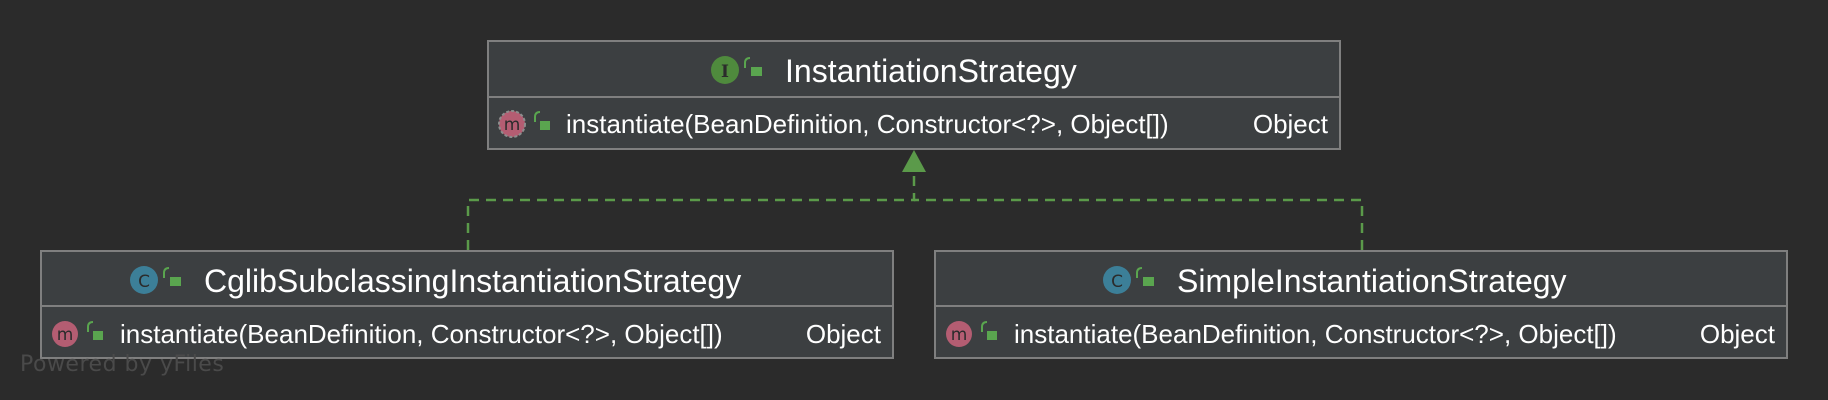  What do you see at coordinates (1139, 224) in the screenshot?
I see `connector-simple-to-interface` at bounding box center [1139, 224].